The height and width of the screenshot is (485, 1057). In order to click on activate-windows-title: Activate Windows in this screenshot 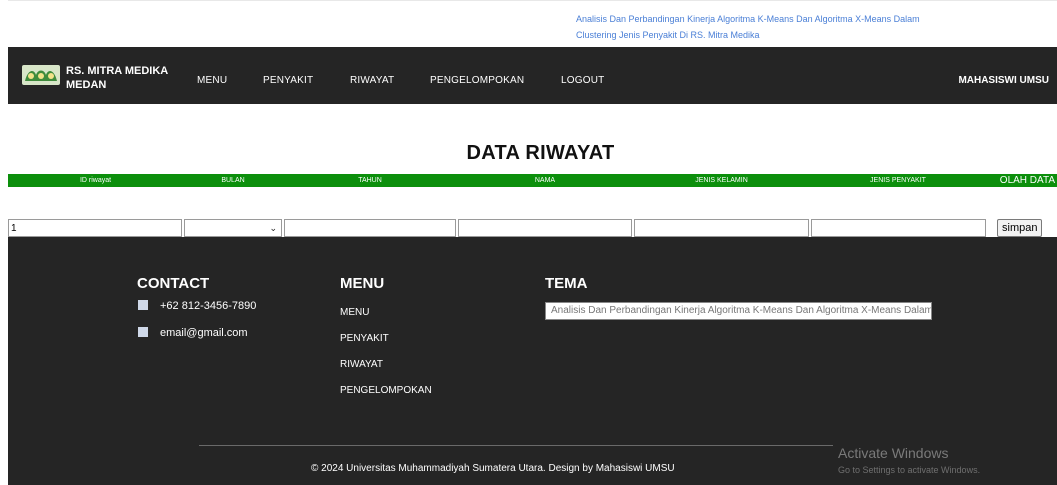, I will do `click(893, 453)`.